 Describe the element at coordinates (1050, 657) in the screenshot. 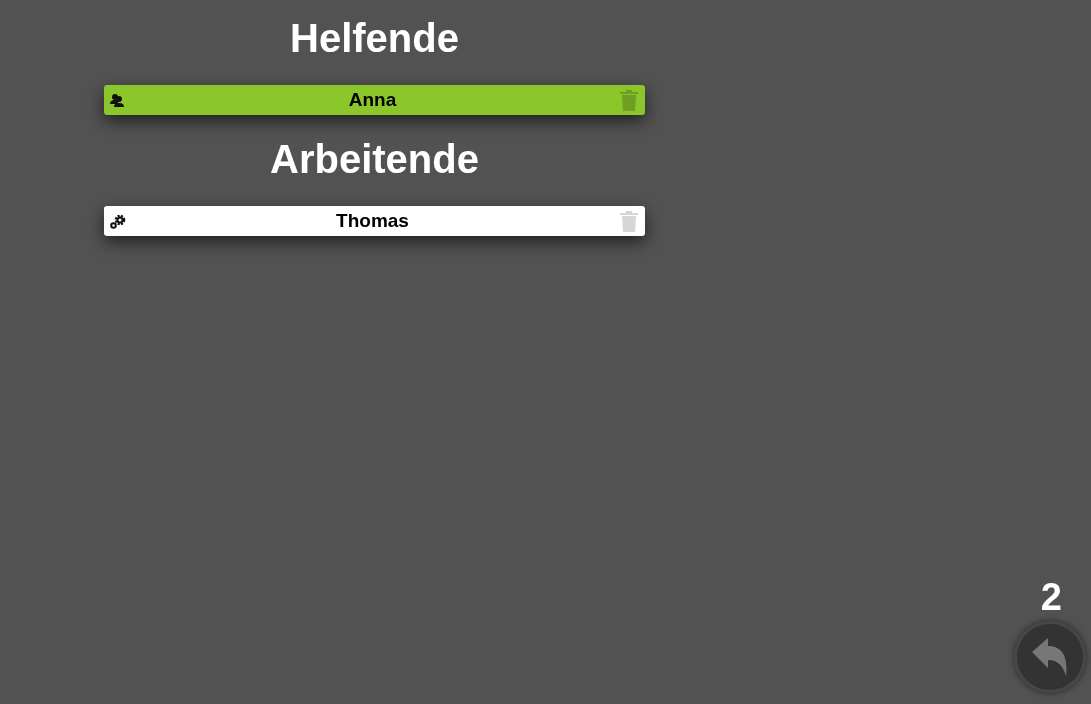

I see `back-button` at that location.